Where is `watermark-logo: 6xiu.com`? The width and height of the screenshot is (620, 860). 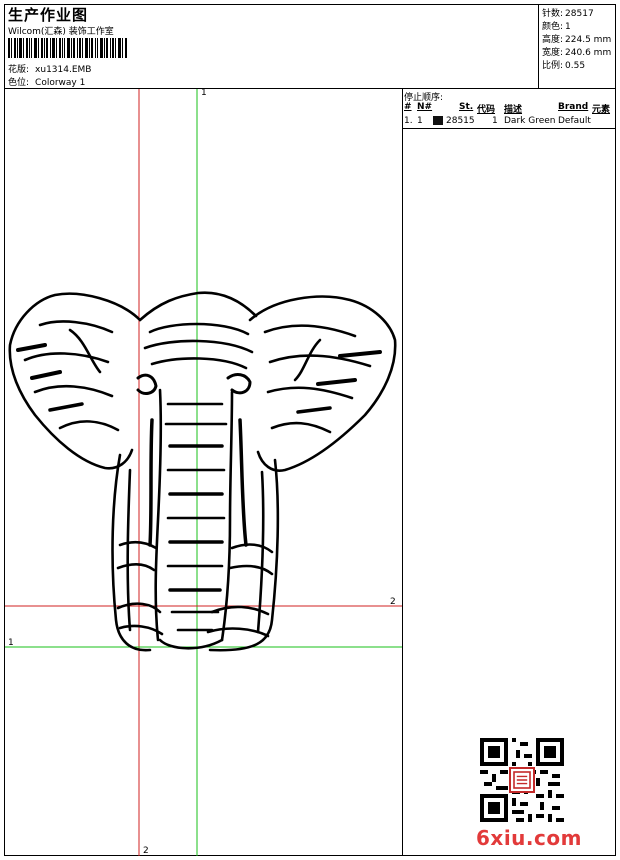
watermark-logo: 6xiu.com is located at coordinates (529, 838).